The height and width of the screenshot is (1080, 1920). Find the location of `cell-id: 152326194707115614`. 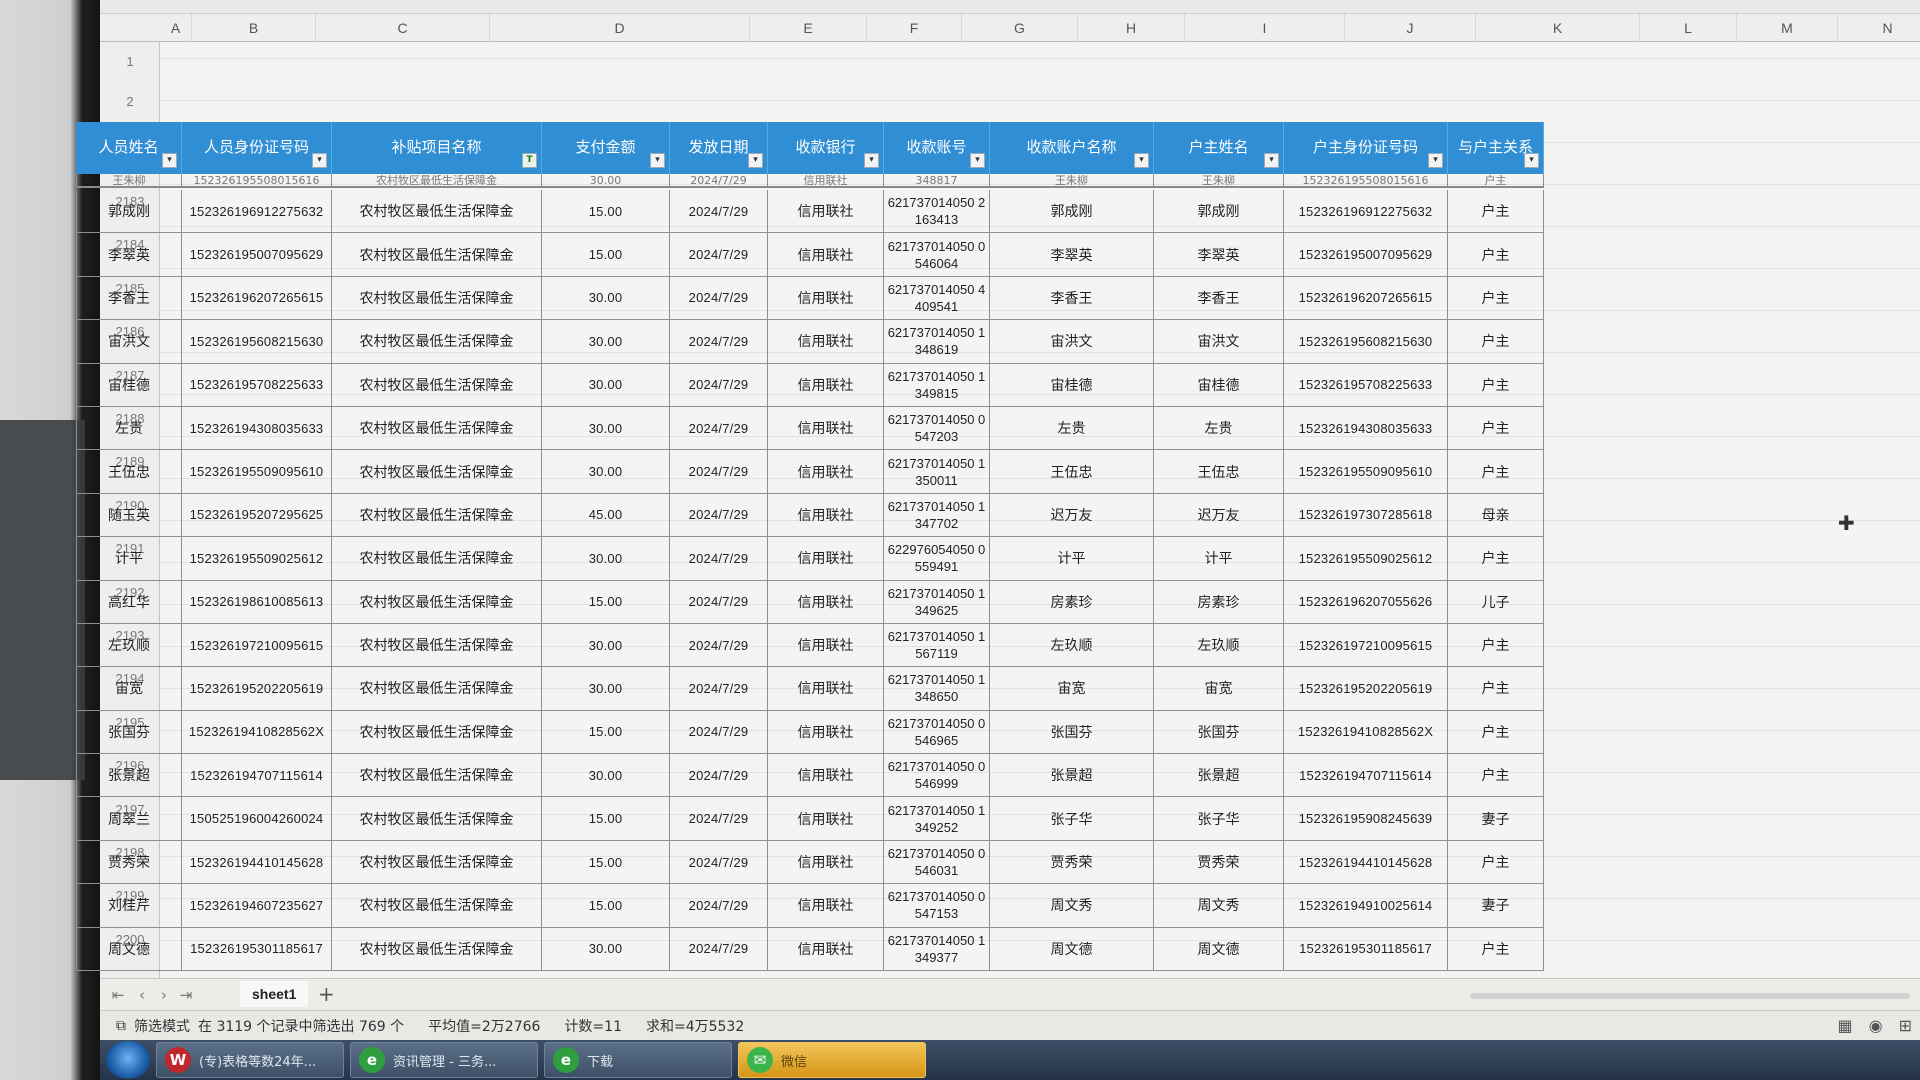

cell-id: 152326194707115614 is located at coordinates (257, 776).